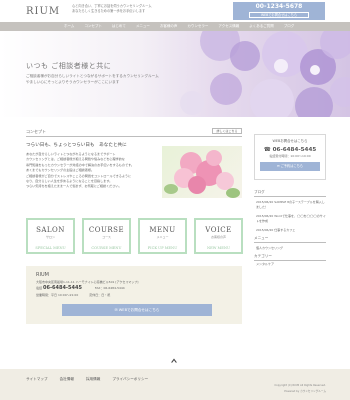  I want to click on footer-link-recruit: 採用情報, so click(93, 379).